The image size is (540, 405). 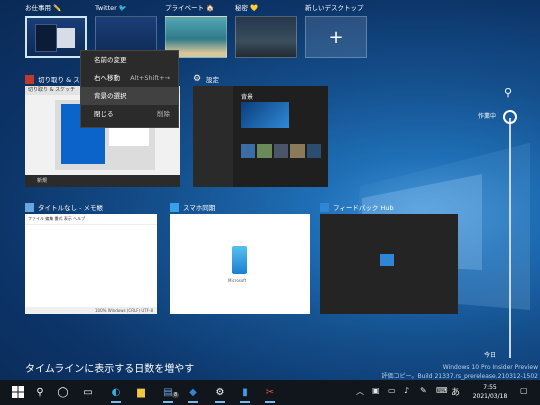 I want to click on new-desktop: 新しいデスクトップ +, so click(x=336, y=31).